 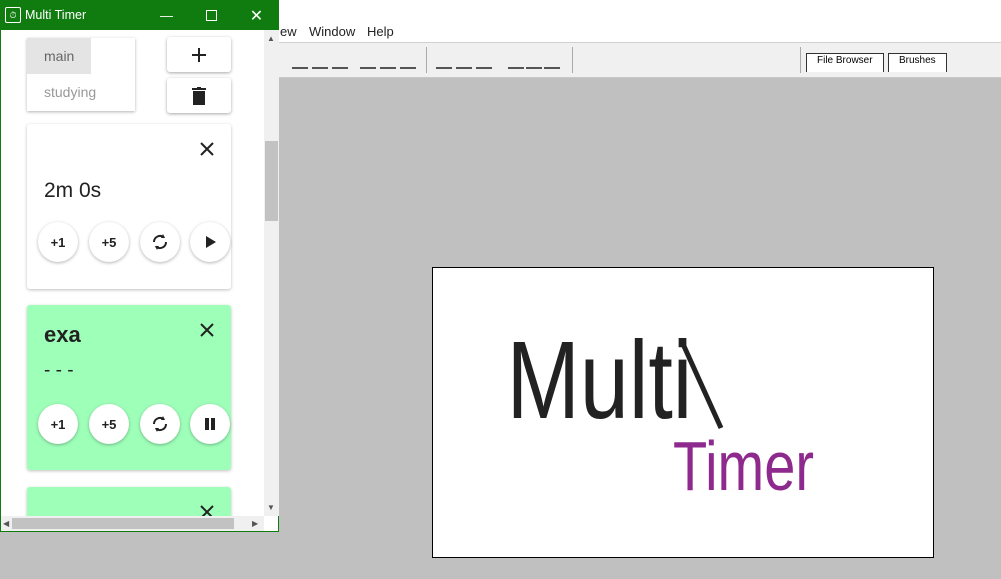 I want to click on align-middle-icon, so click(x=320, y=61).